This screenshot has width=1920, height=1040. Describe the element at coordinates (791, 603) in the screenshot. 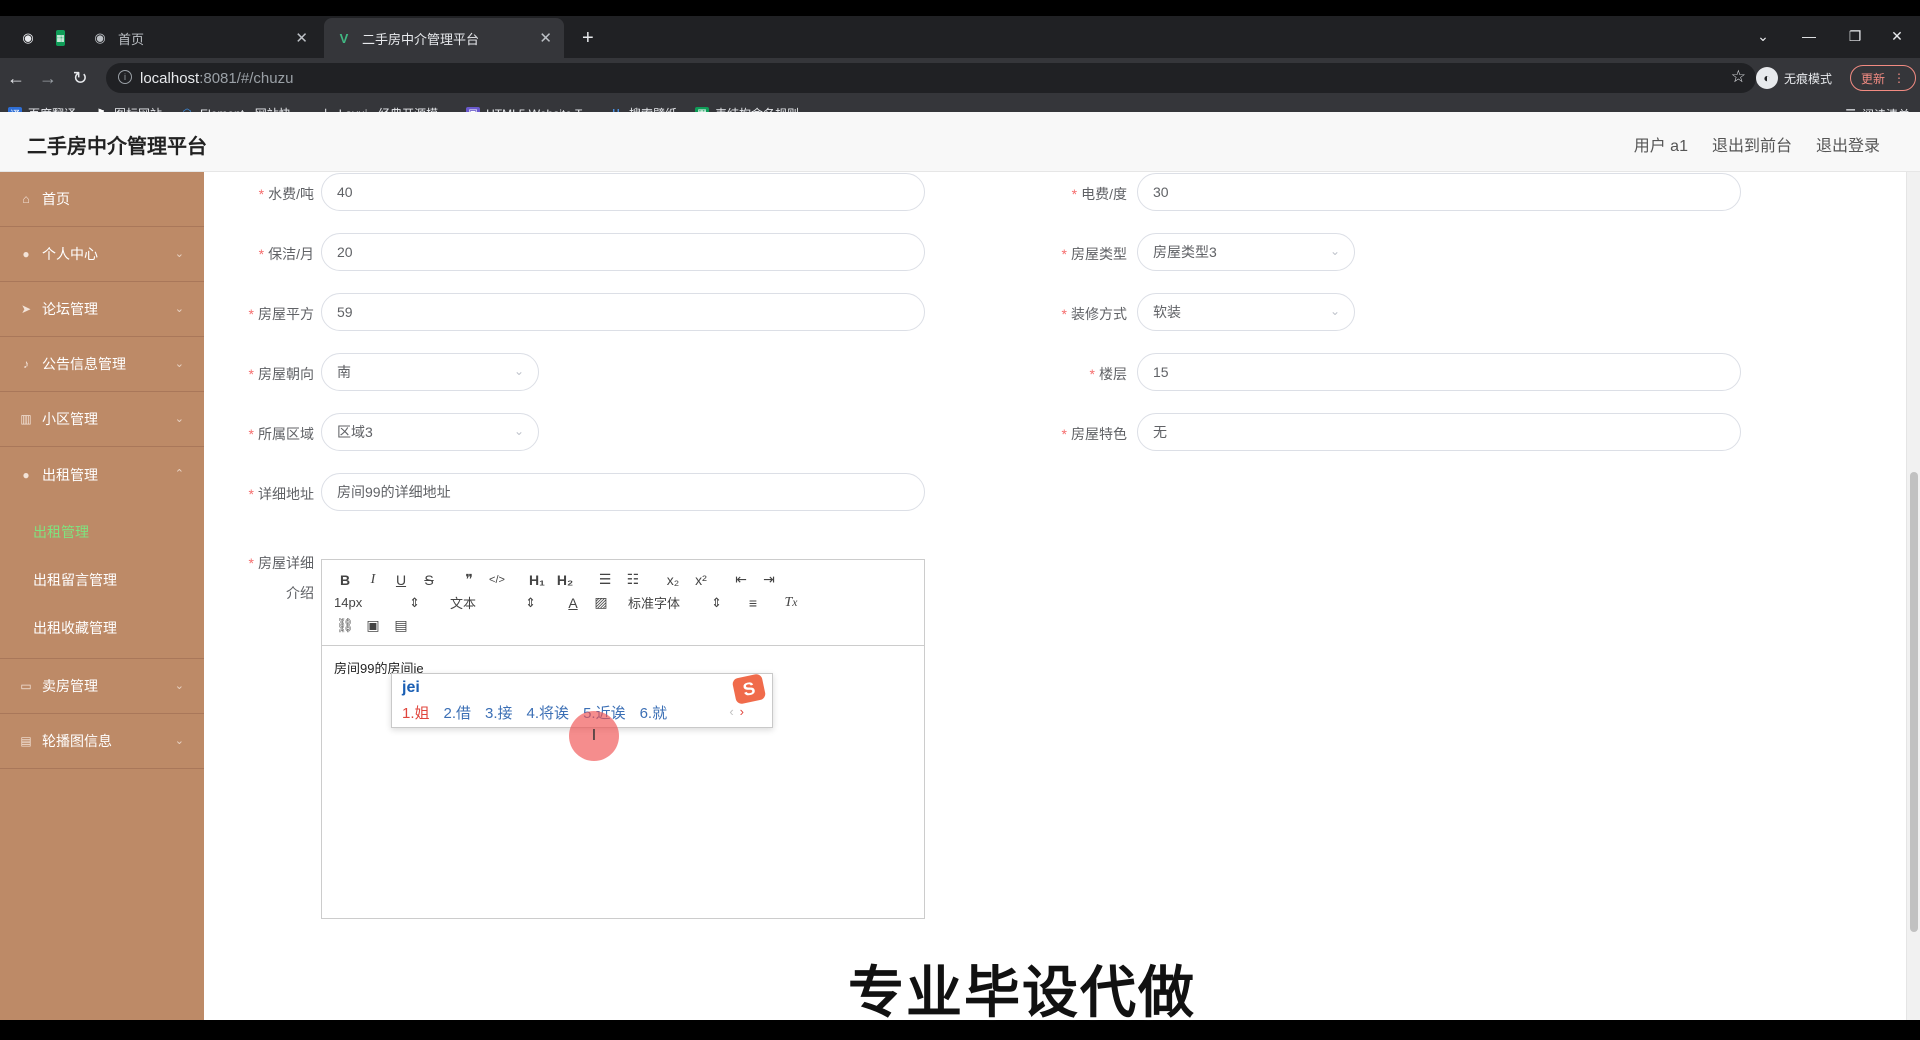

I see `clear-format-icon: Tx` at that location.